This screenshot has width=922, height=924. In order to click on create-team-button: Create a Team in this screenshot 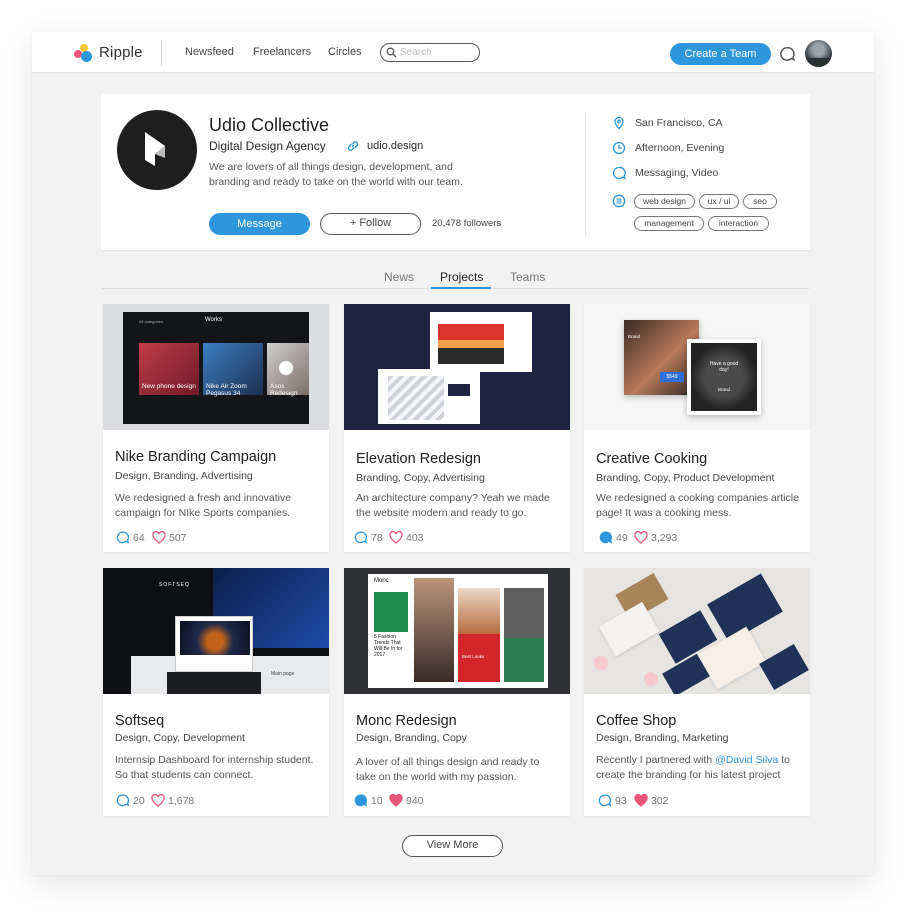, I will do `click(720, 54)`.